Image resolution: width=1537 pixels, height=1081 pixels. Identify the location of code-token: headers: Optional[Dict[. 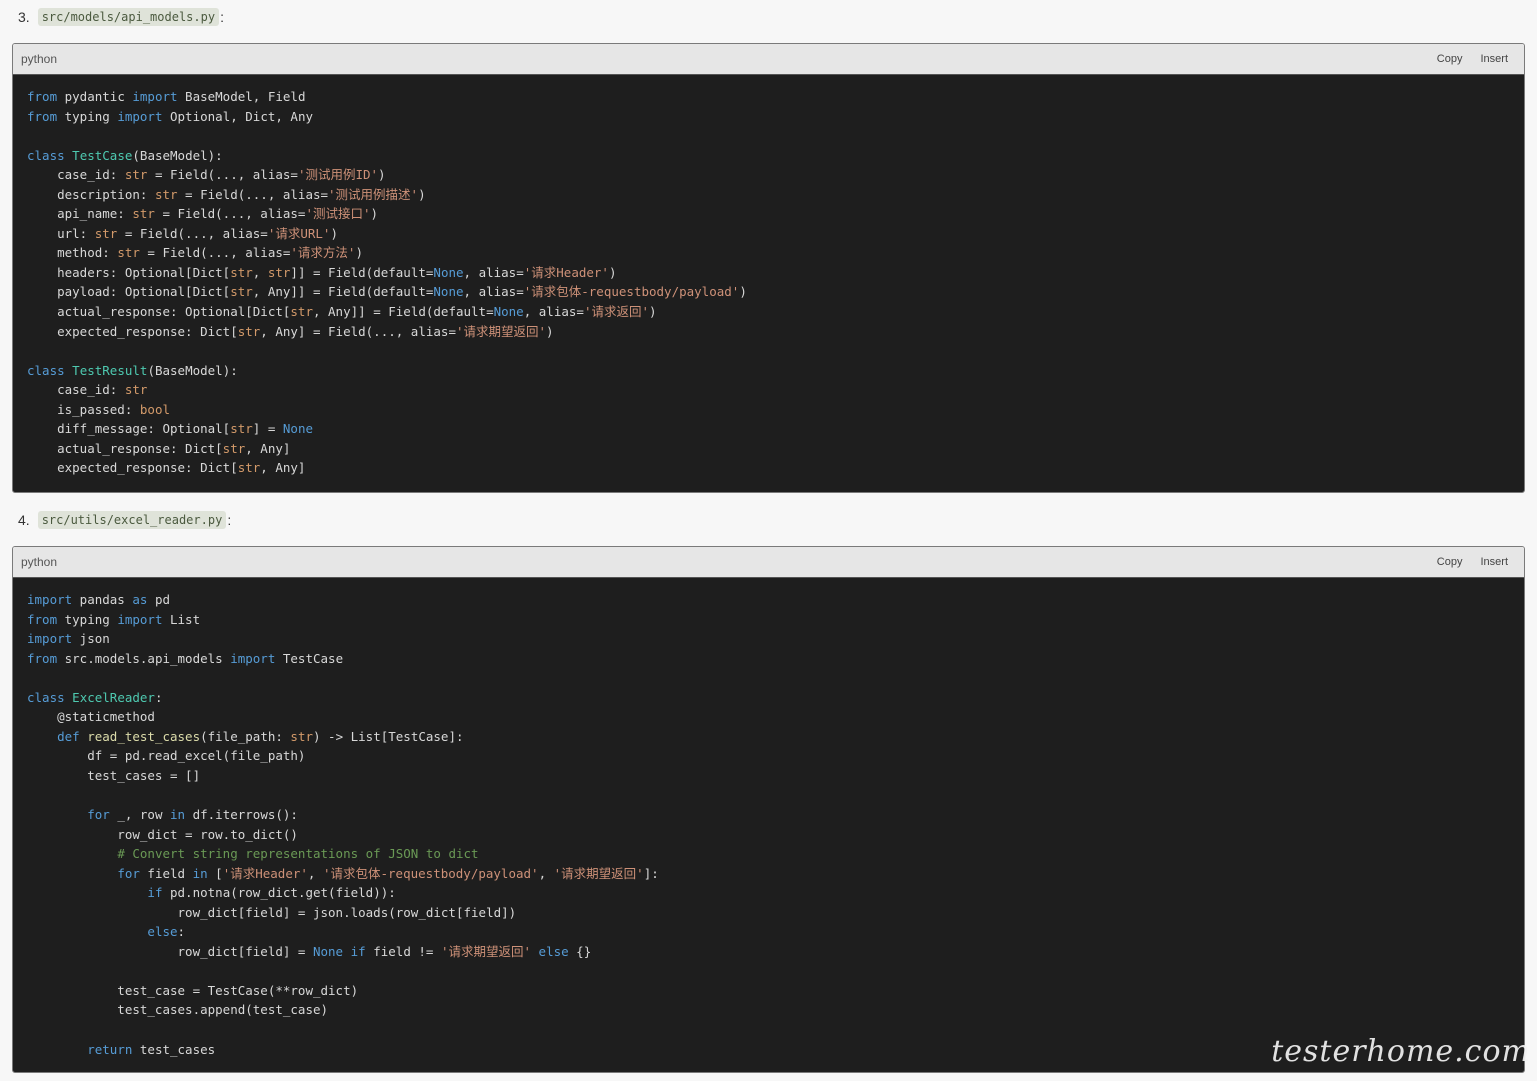
(129, 272).